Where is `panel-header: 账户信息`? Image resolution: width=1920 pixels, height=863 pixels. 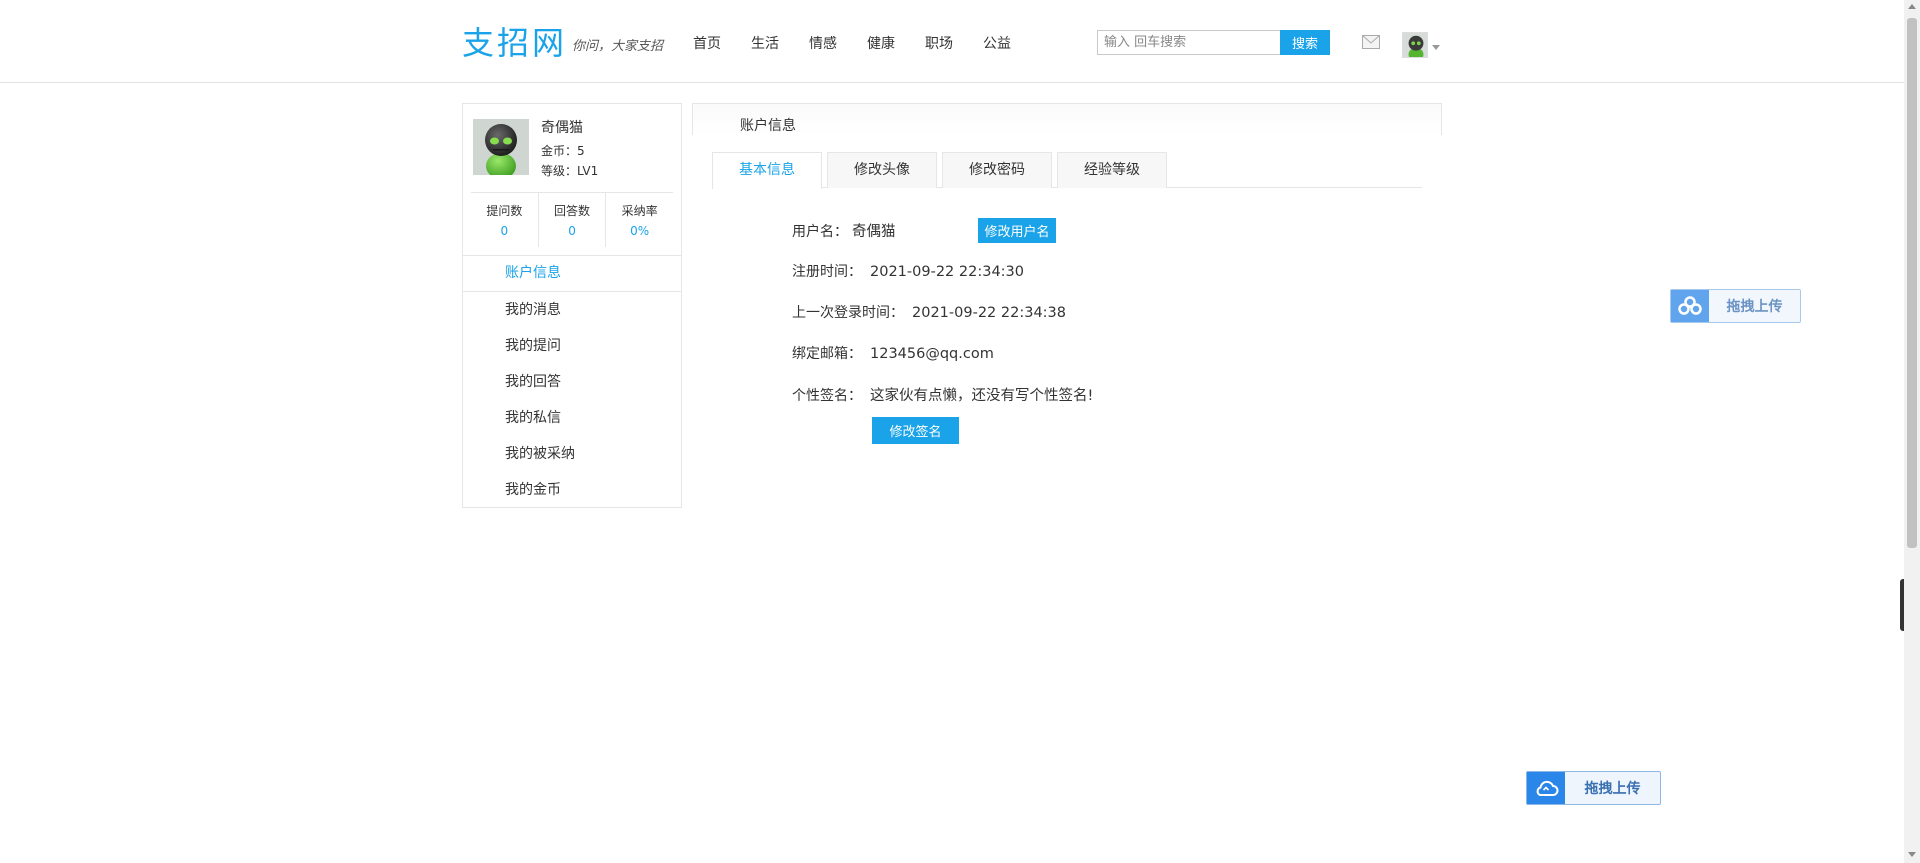
panel-header: 账户信息 is located at coordinates (1067, 119).